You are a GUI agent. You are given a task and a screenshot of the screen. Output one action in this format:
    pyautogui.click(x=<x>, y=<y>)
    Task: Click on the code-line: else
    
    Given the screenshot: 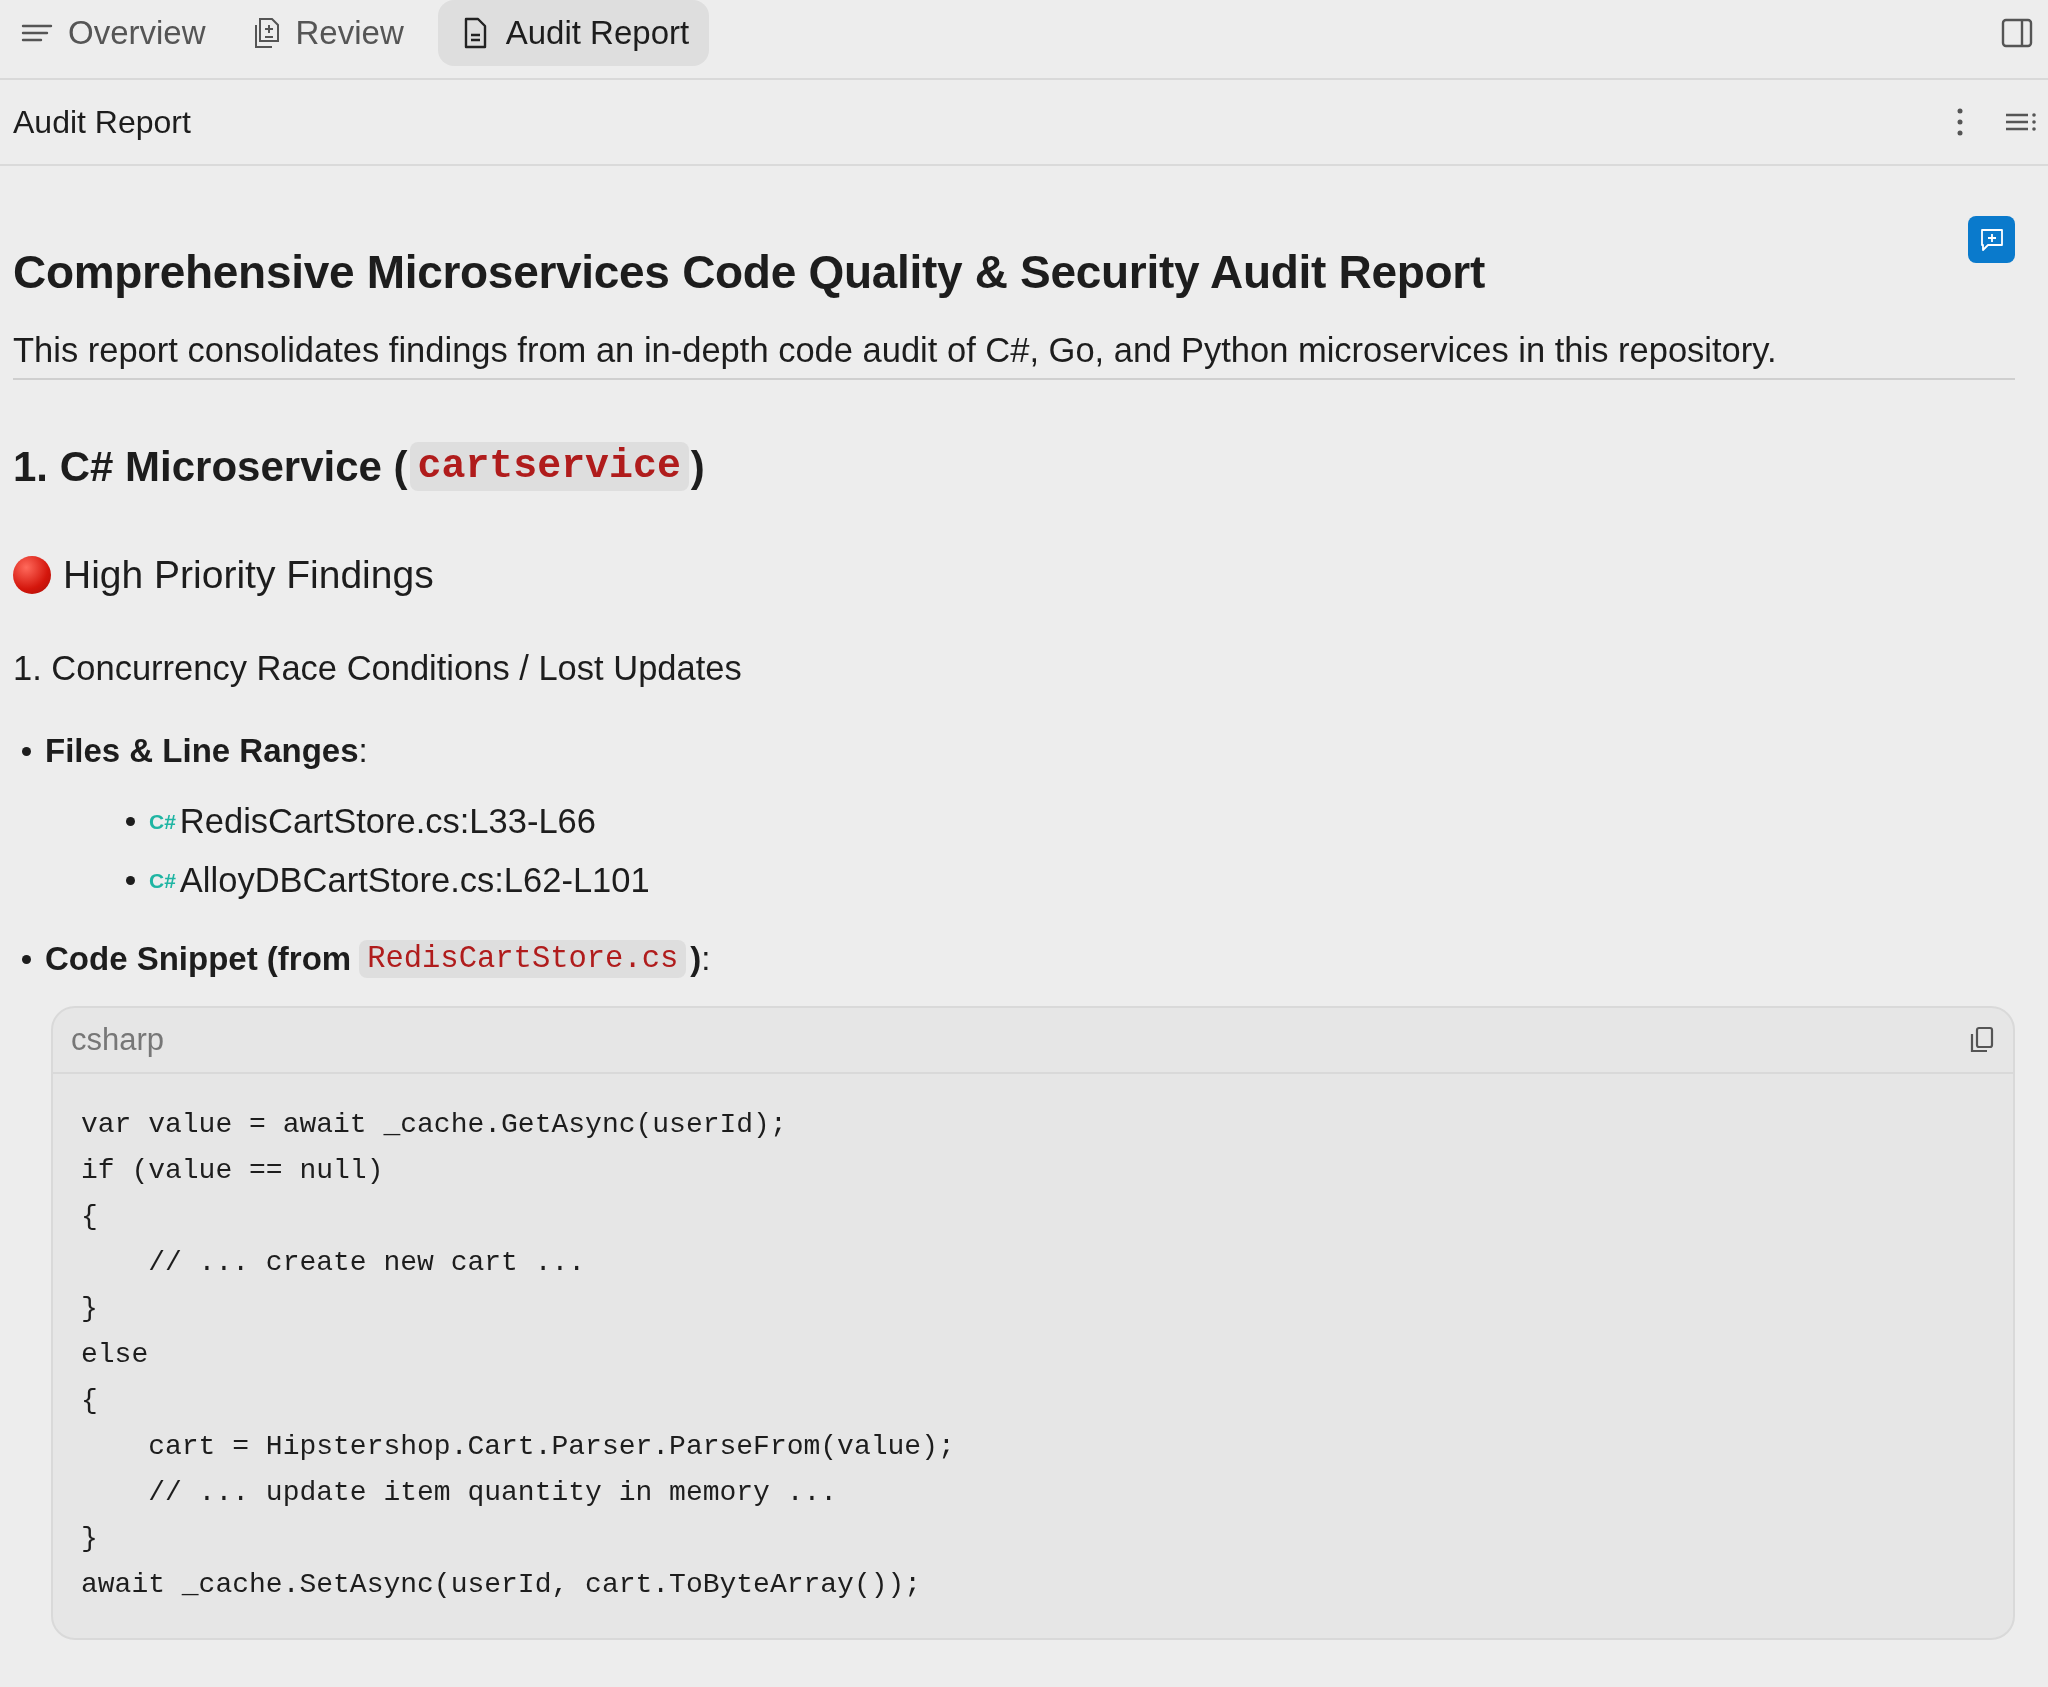 What is the action you would take?
    pyautogui.click(x=115, y=1355)
    